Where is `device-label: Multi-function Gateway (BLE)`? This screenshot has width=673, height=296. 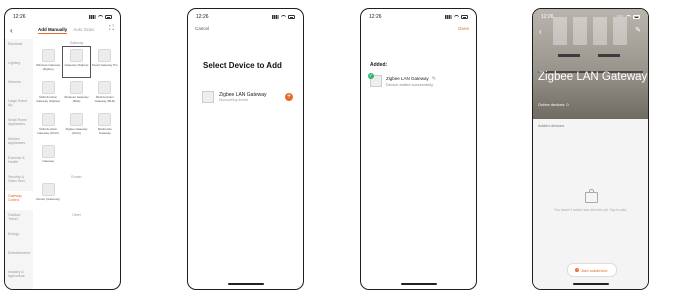 device-label: Multi-function Gateway (BLE) is located at coordinates (104, 99).